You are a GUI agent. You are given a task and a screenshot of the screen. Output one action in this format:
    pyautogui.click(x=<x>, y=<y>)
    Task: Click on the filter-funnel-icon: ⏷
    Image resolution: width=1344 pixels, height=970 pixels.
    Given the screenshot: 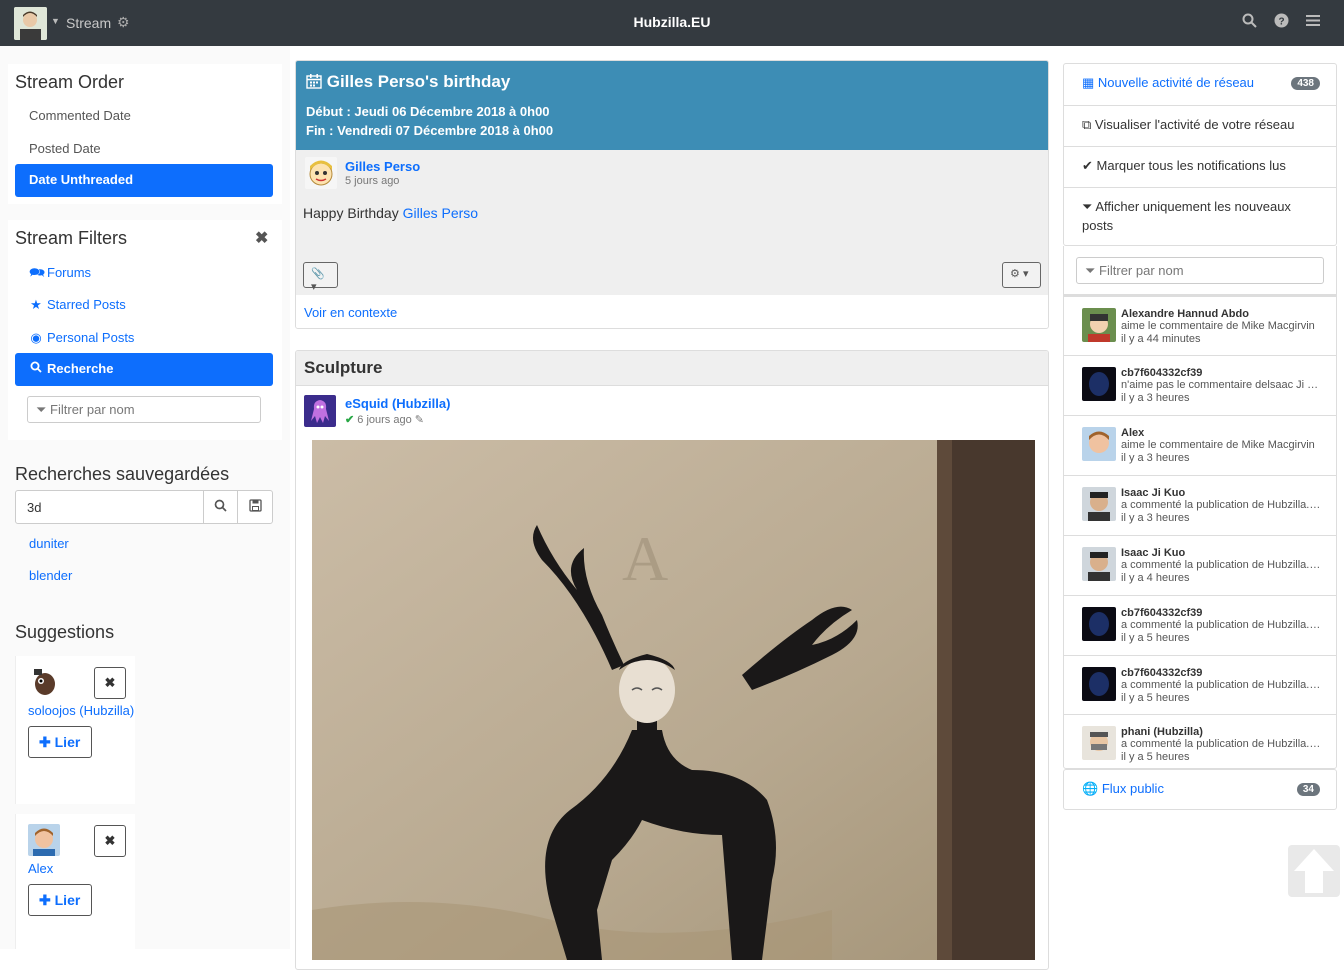 What is the action you would take?
    pyautogui.click(x=1087, y=206)
    